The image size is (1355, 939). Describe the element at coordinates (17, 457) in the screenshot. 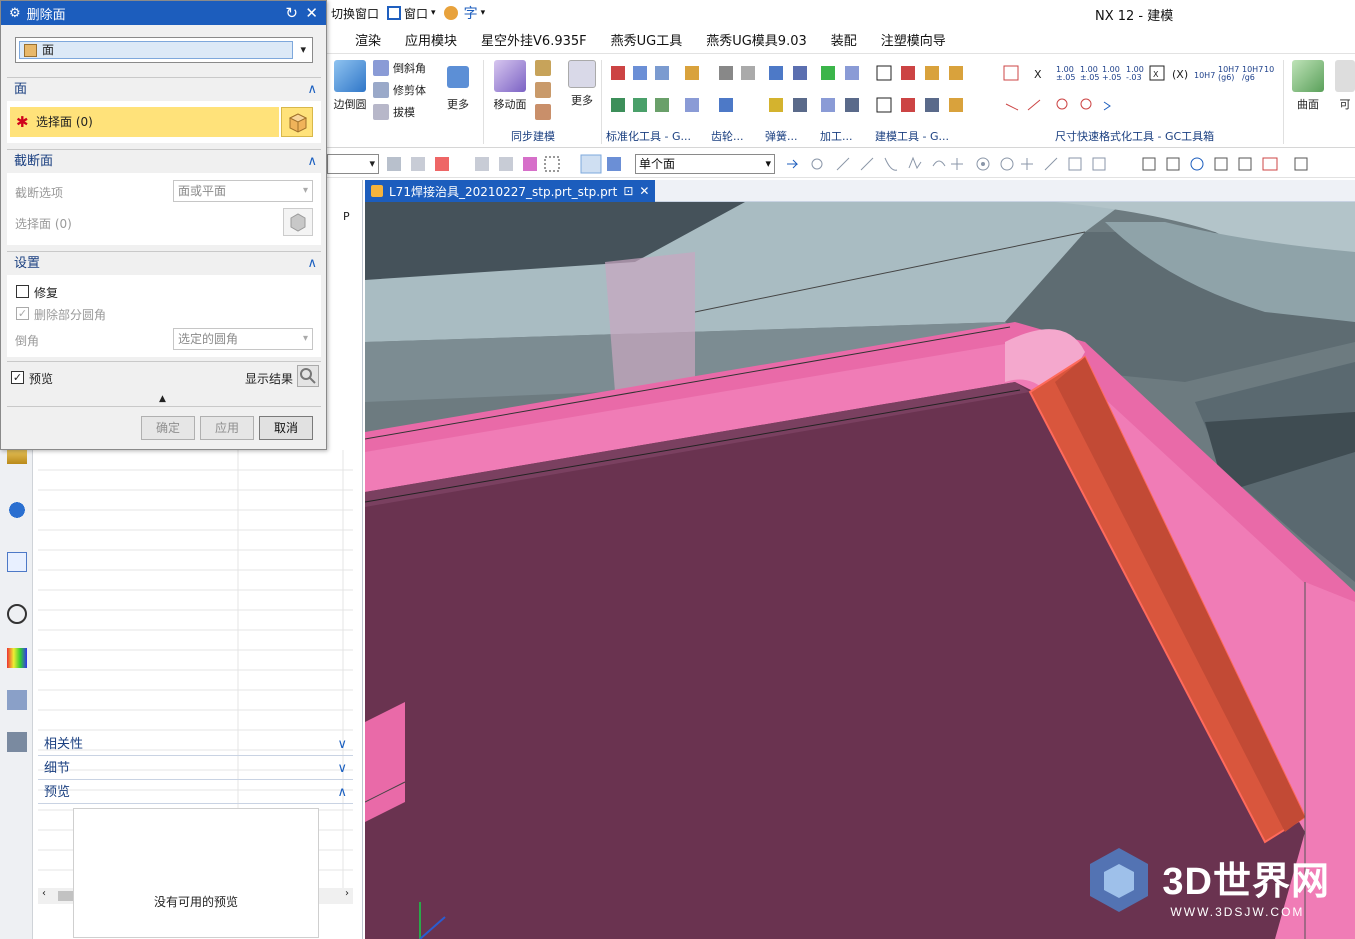

I see `history-icon` at that location.